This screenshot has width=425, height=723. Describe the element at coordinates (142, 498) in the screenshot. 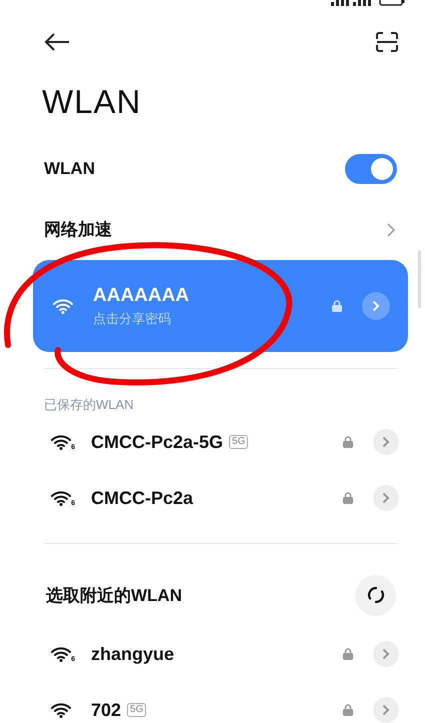

I see `network-name: CMCC-Pc2a` at that location.